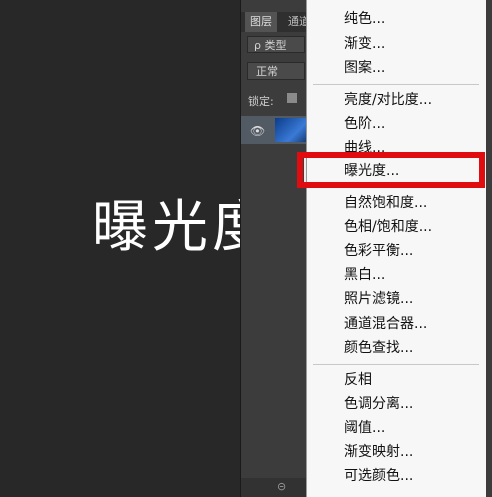  What do you see at coordinates (358, 380) in the screenshot?
I see `menu-item-invert: 反相` at bounding box center [358, 380].